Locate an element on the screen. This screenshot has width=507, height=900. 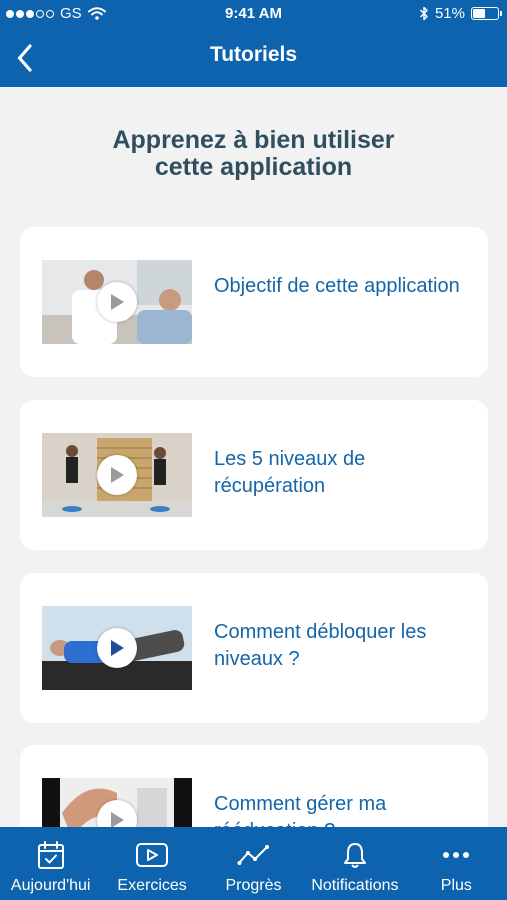
status-bar: GS 9:41 AM 51% is located at coordinates (253, 14).